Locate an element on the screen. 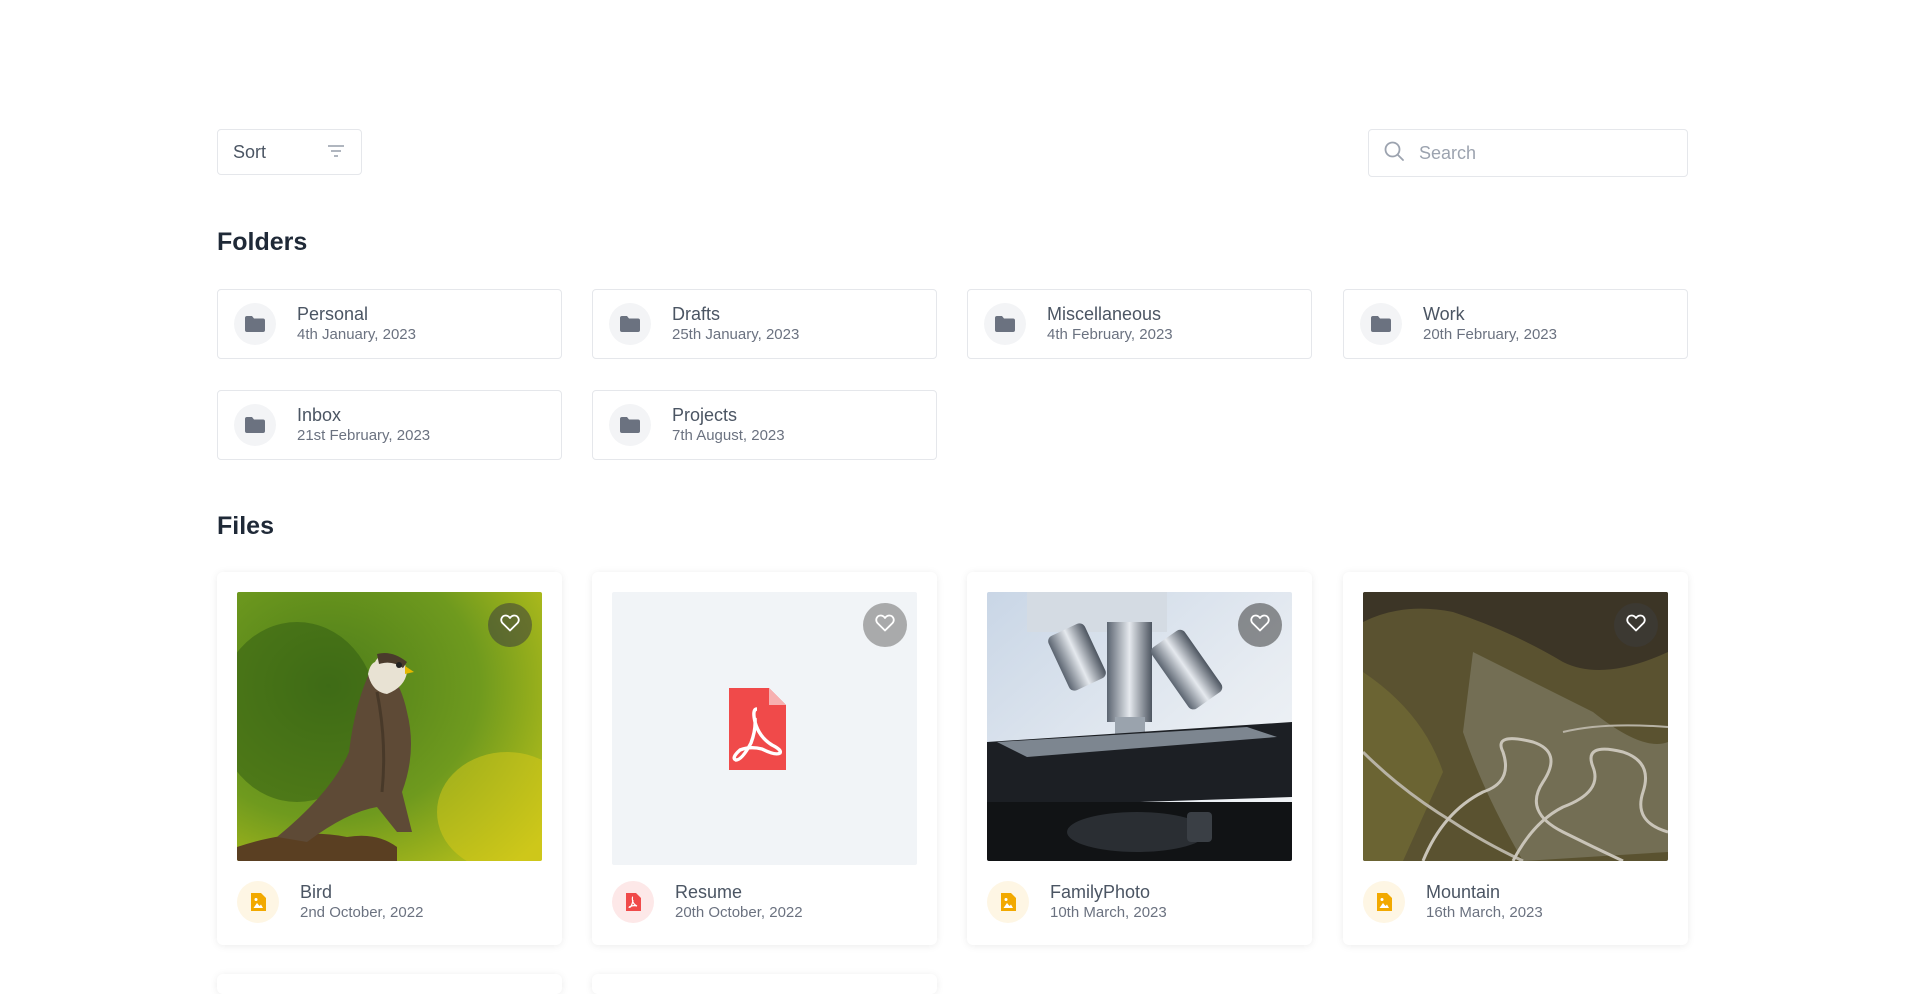 This screenshot has width=1906, height=994. folder-name: Personal is located at coordinates (333, 314).